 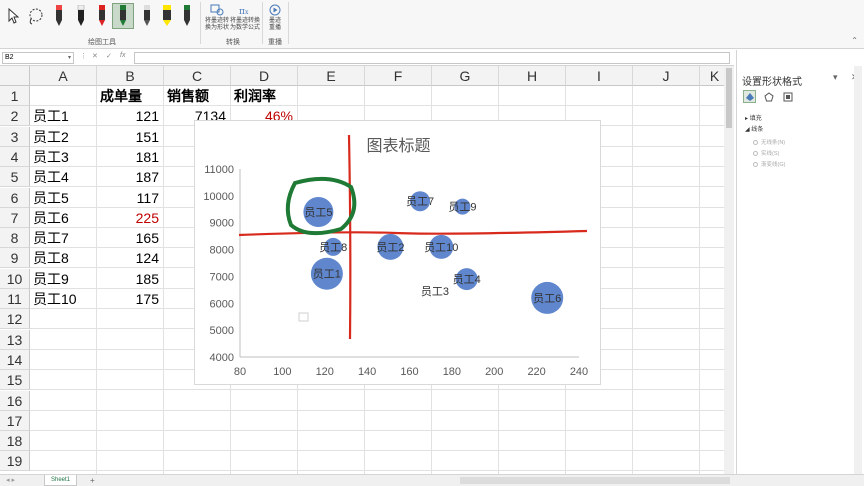 I want to click on employee-name-cell: 员工2, so click(x=65, y=137).